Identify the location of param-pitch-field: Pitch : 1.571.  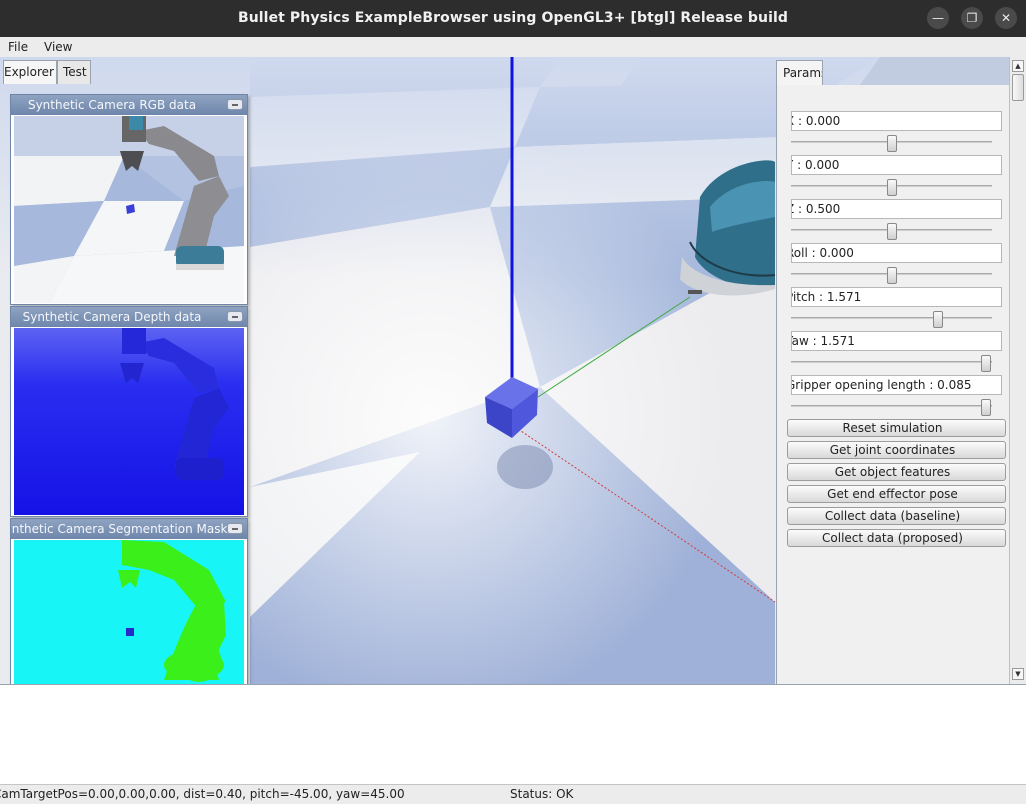
(896, 297).